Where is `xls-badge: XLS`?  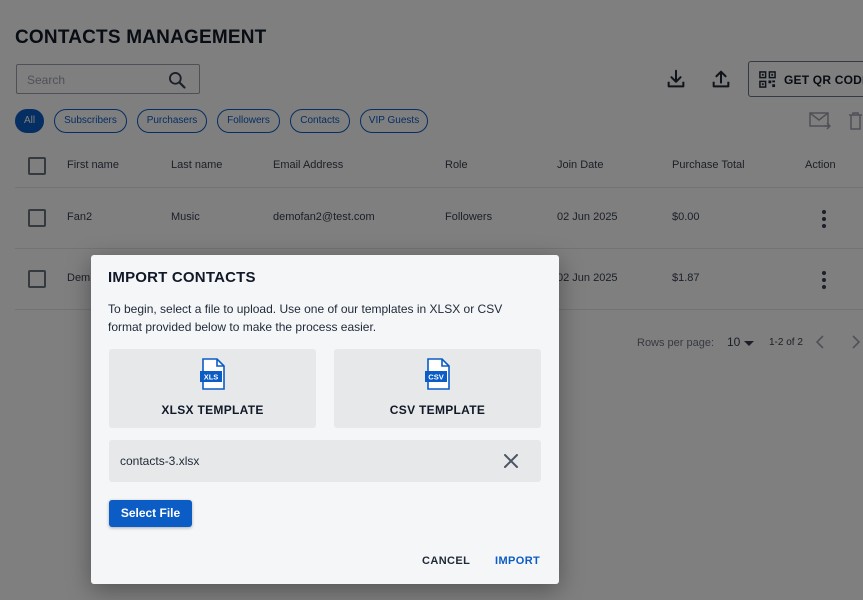 xls-badge: XLS is located at coordinates (211, 377).